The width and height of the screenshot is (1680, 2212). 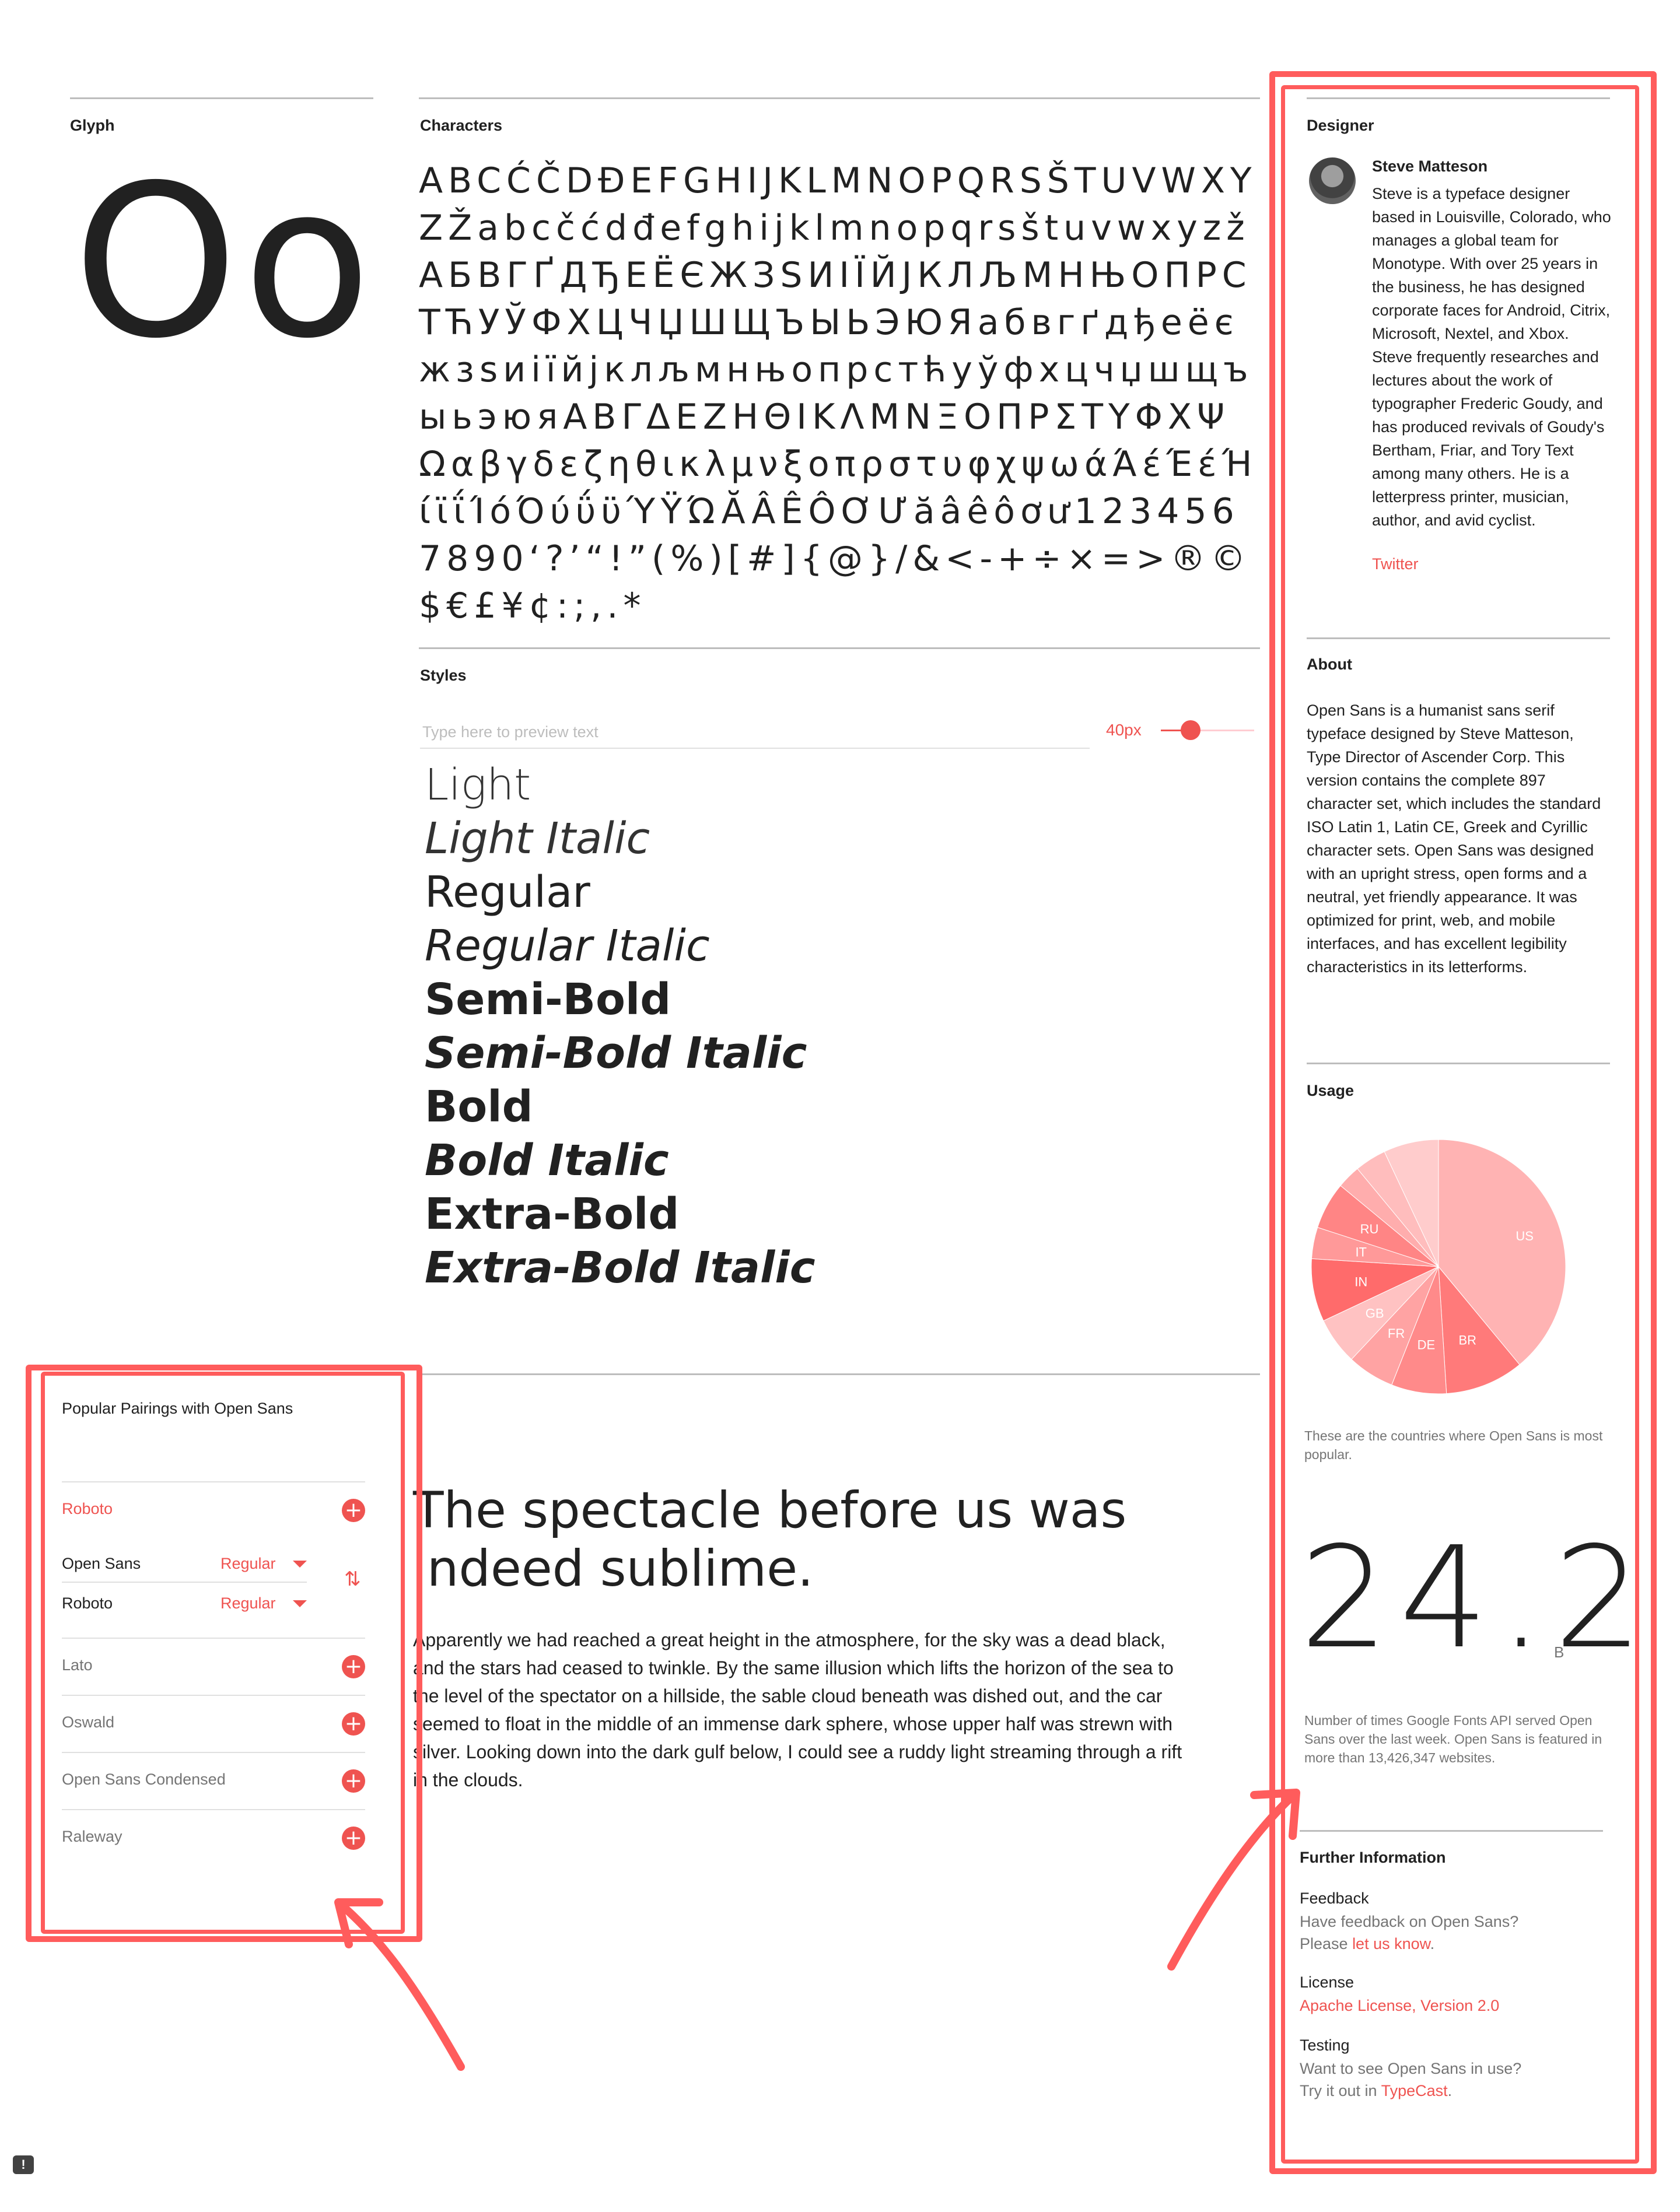 I want to click on feedback-icon: !, so click(x=23, y=2164).